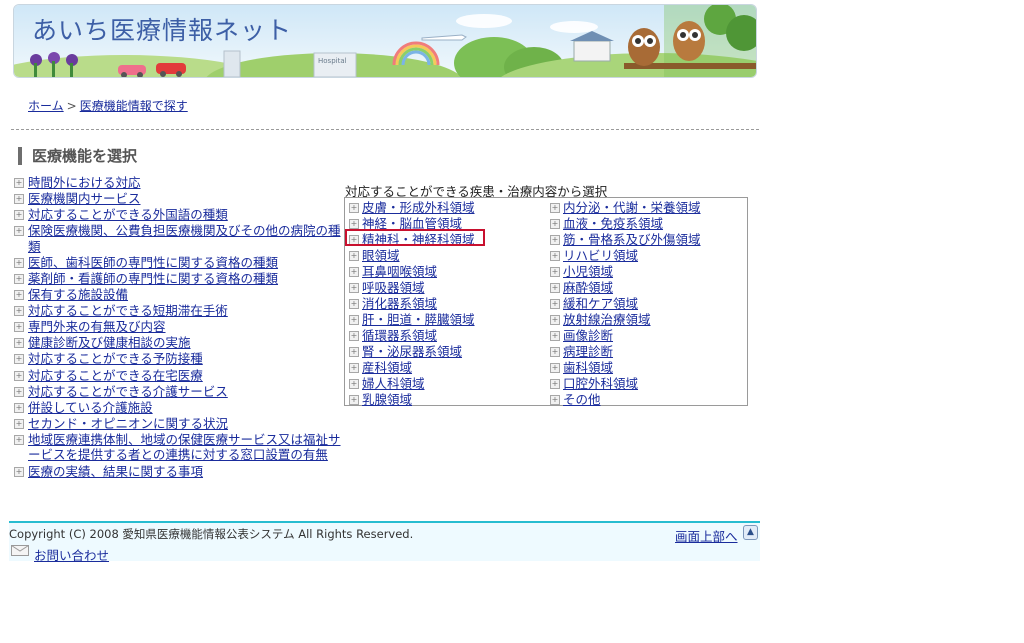  I want to click on area-item: + 内分泌・代謝・栄養領域, so click(625, 208).